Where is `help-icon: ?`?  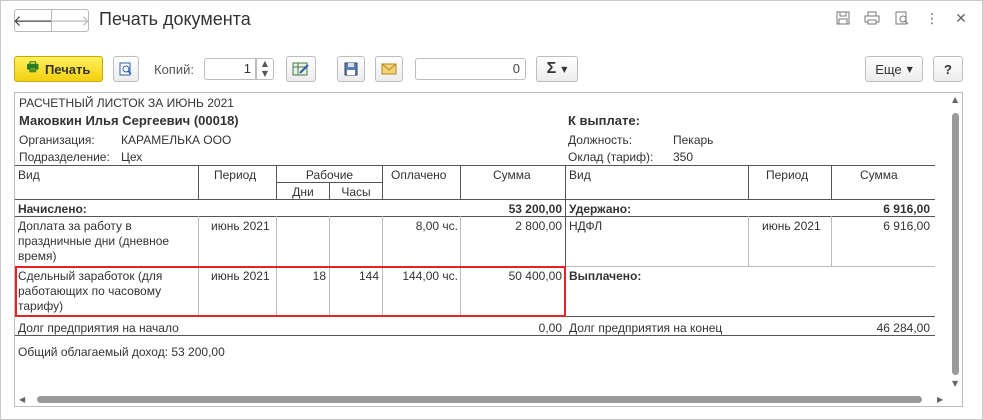
help-icon: ? is located at coordinates (948, 69).